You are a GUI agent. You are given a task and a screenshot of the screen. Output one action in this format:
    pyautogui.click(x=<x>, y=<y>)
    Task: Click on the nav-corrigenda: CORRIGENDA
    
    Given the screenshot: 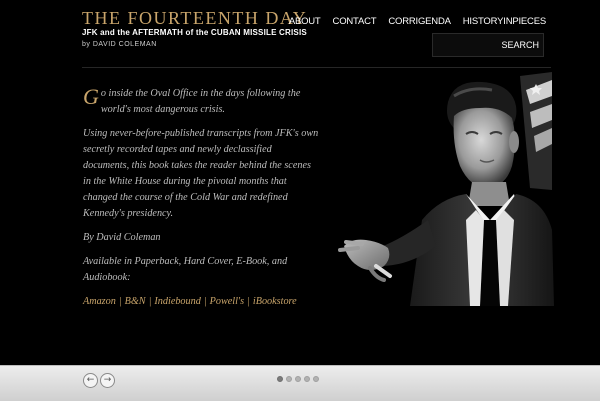 What is the action you would take?
    pyautogui.click(x=419, y=21)
    